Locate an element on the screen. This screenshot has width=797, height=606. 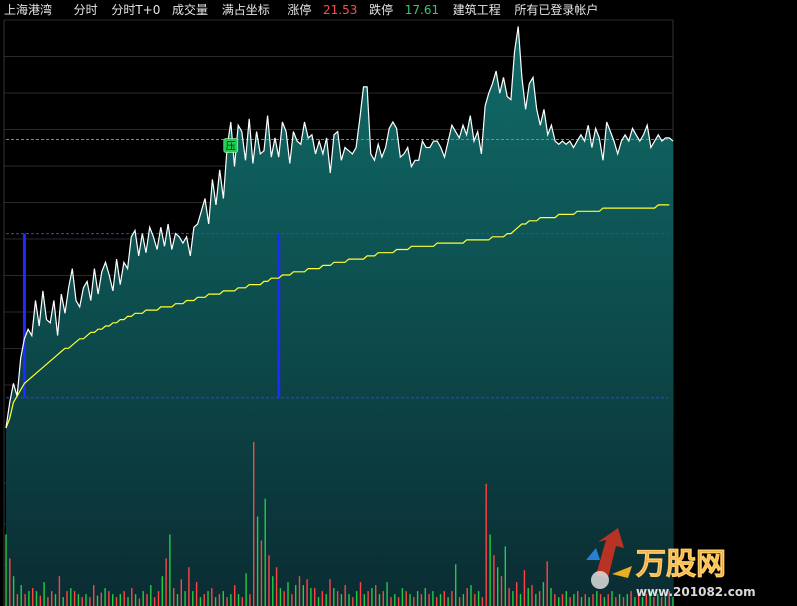
resistance-badge: 压 is located at coordinates (231, 145).